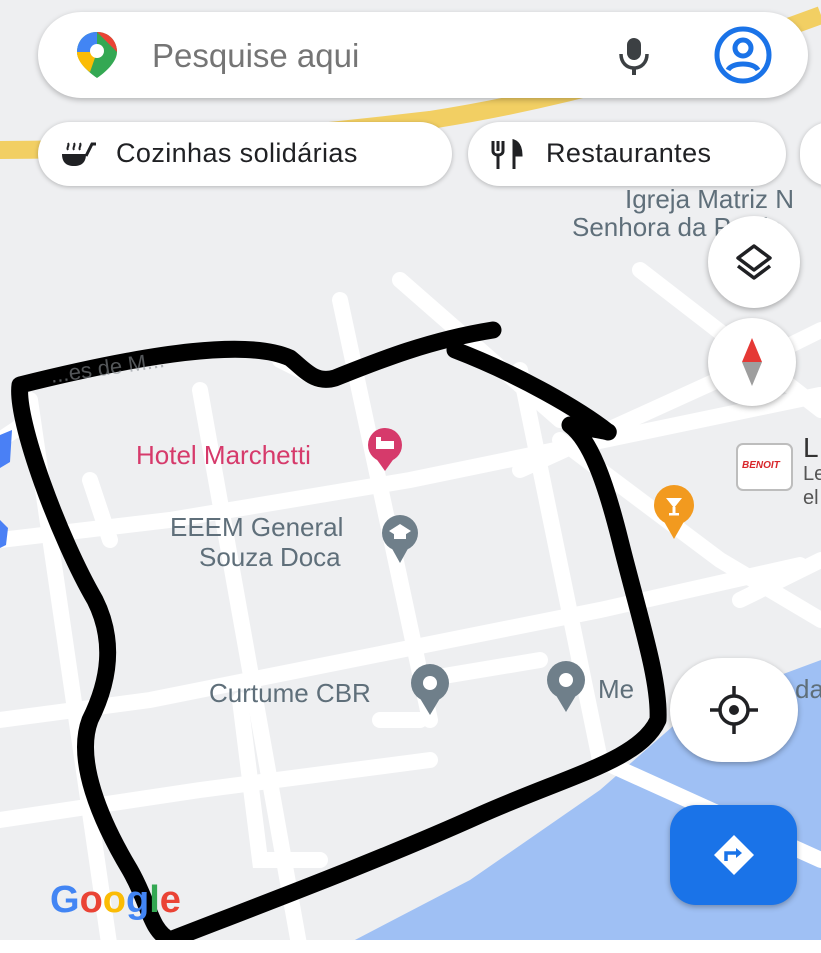 Image resolution: width=821 pixels, height=953 pixels. Describe the element at coordinates (616, 689) in the screenshot. I see `partial-place-label: Me` at that location.